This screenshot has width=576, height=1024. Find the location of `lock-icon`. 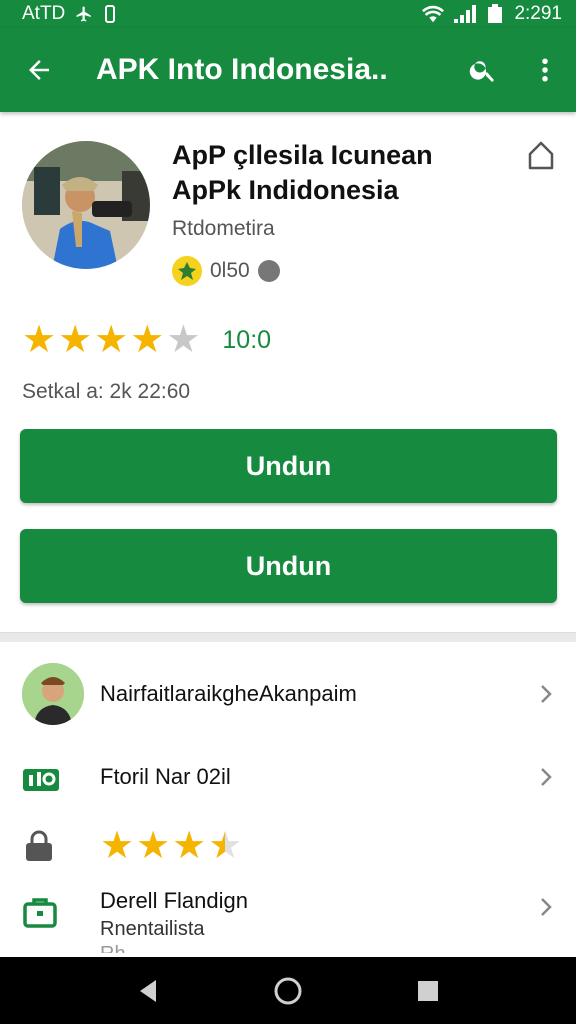

lock-icon is located at coordinates (39, 845).